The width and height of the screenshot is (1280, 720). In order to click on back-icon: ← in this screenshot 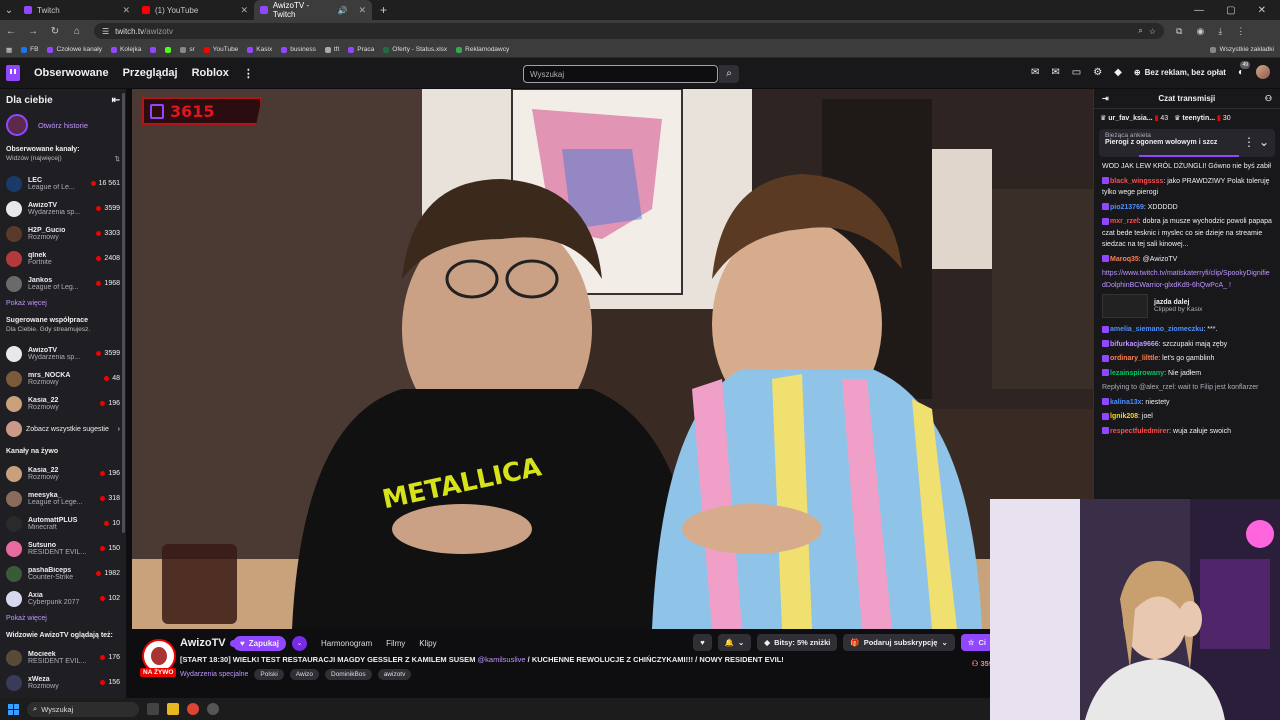, I will do `click(11, 31)`.